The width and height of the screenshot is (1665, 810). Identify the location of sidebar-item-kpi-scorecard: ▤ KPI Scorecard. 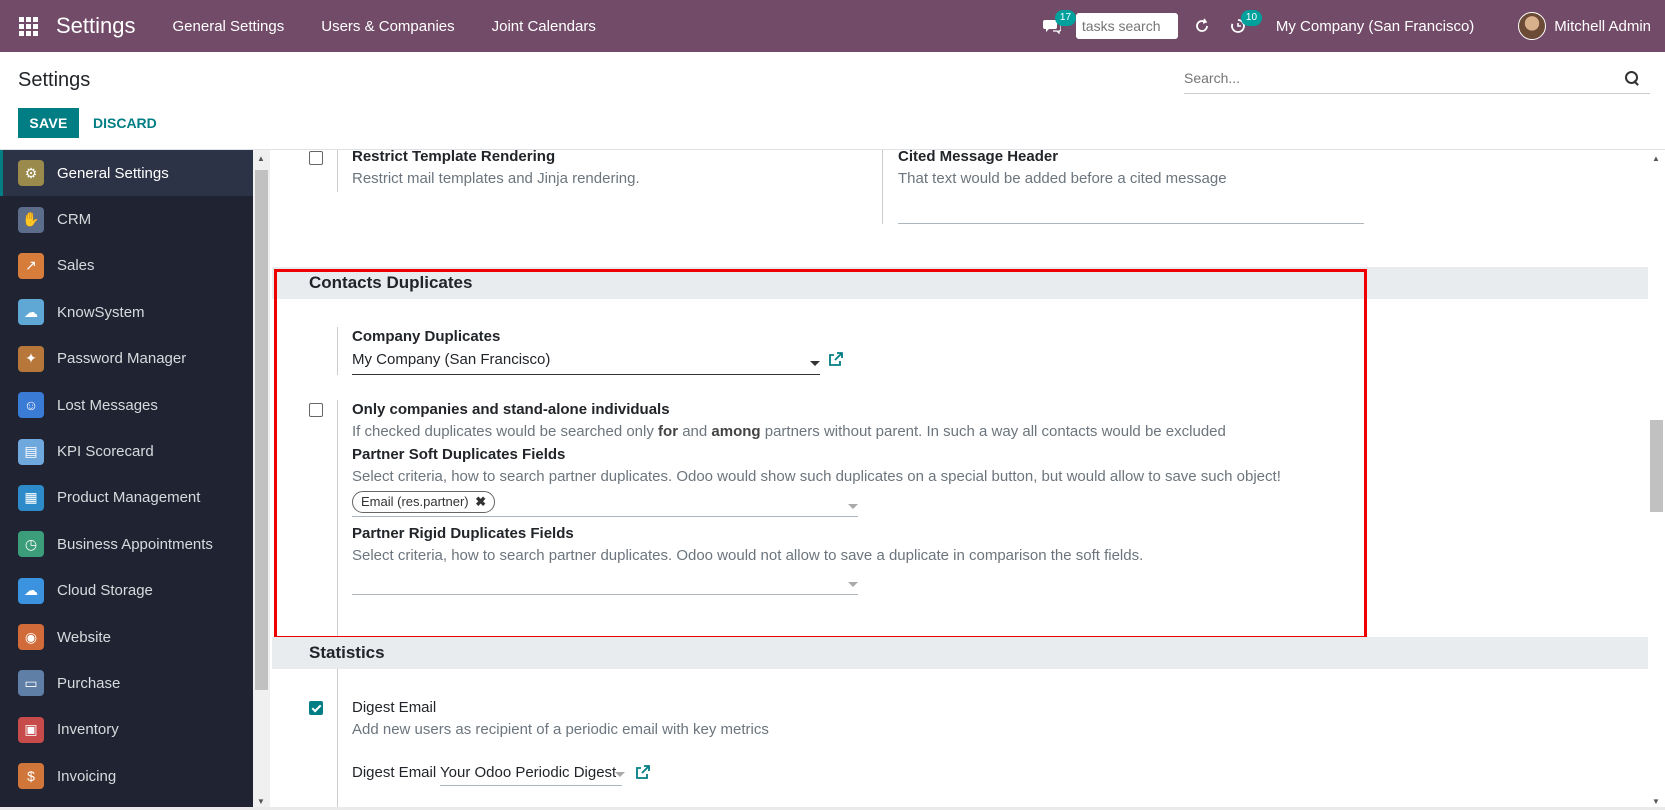
(126, 451).